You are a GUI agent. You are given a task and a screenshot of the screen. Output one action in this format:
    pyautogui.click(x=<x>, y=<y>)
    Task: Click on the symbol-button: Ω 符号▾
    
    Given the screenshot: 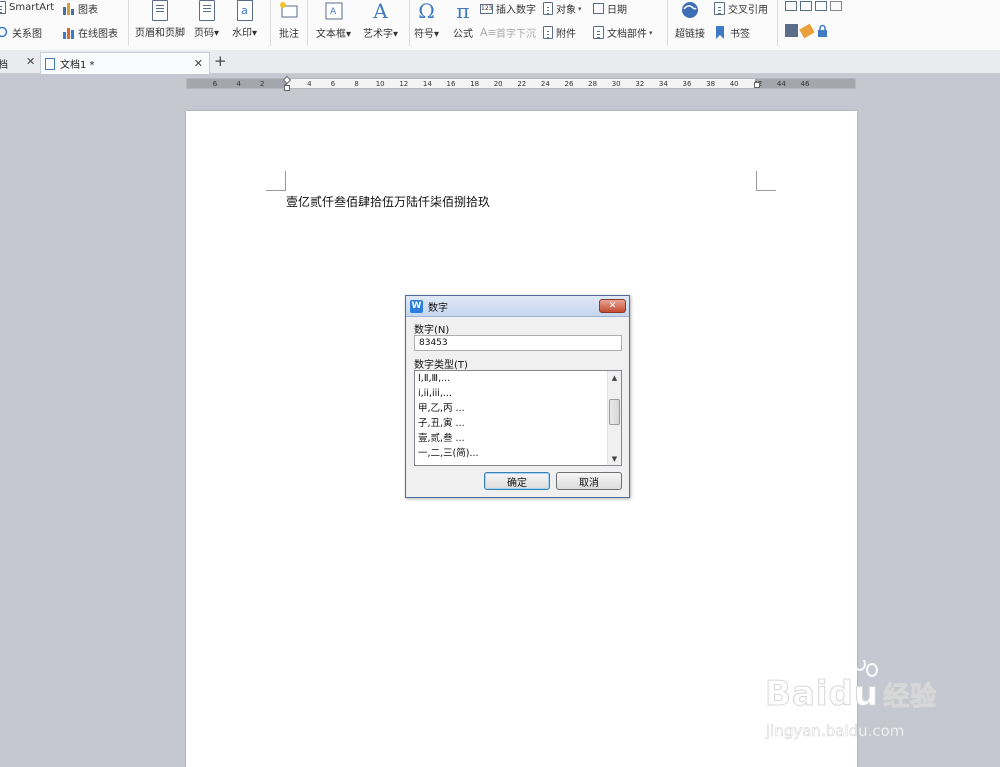 What is the action you would take?
    pyautogui.click(x=426, y=20)
    